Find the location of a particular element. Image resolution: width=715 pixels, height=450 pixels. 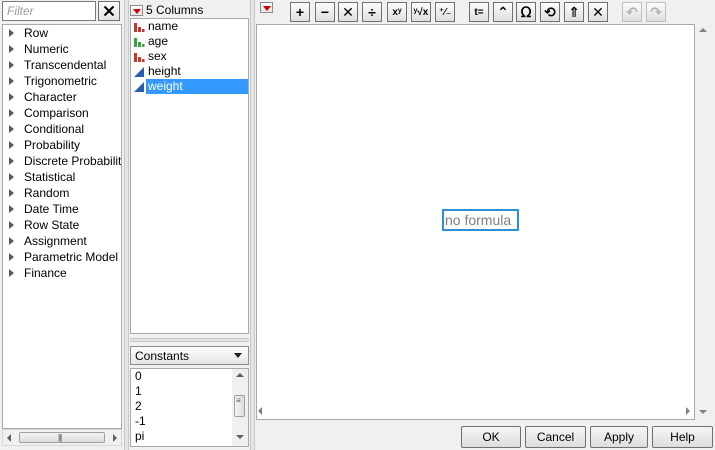

constant-item: pi is located at coordinates (189, 436).